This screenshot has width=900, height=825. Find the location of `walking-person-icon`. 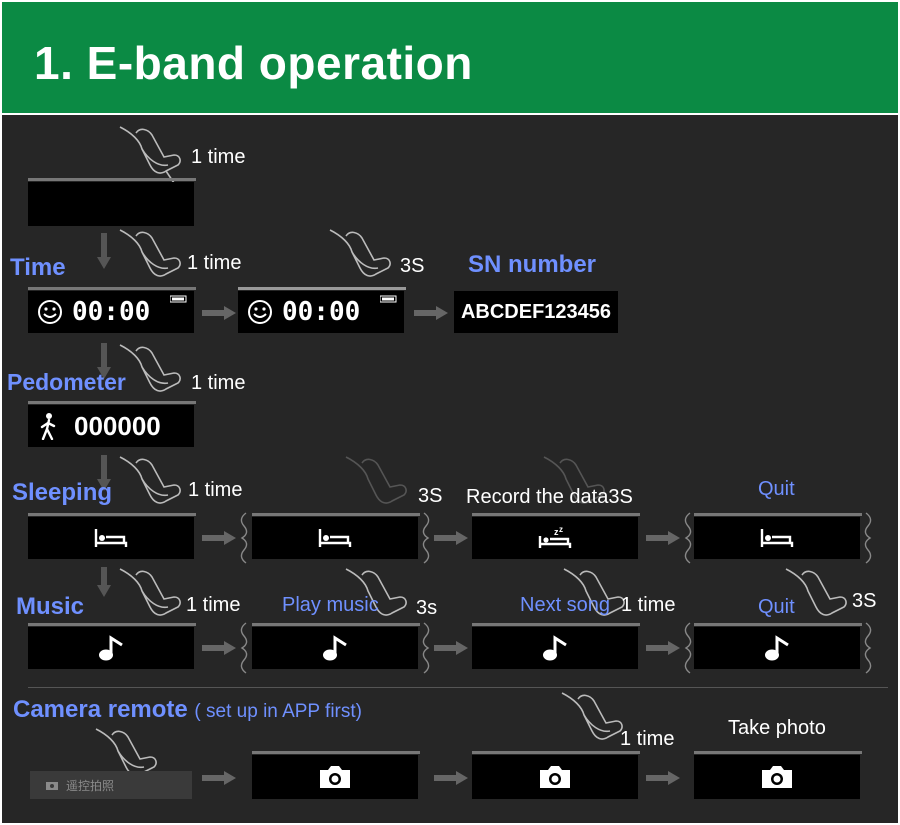

walking-person-icon is located at coordinates (48, 426).